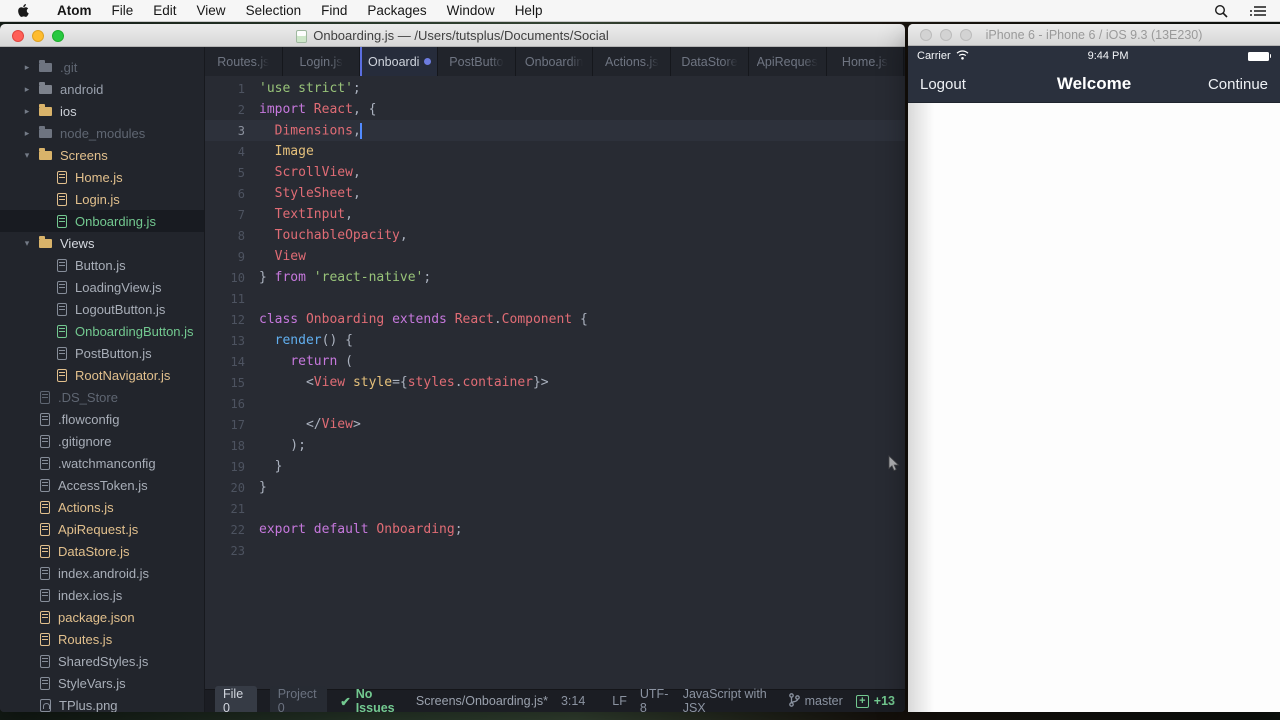 The width and height of the screenshot is (1280, 720). Describe the element at coordinates (102, 595) in the screenshot. I see `tree-item-index-ios-js: index.ios.js` at that location.